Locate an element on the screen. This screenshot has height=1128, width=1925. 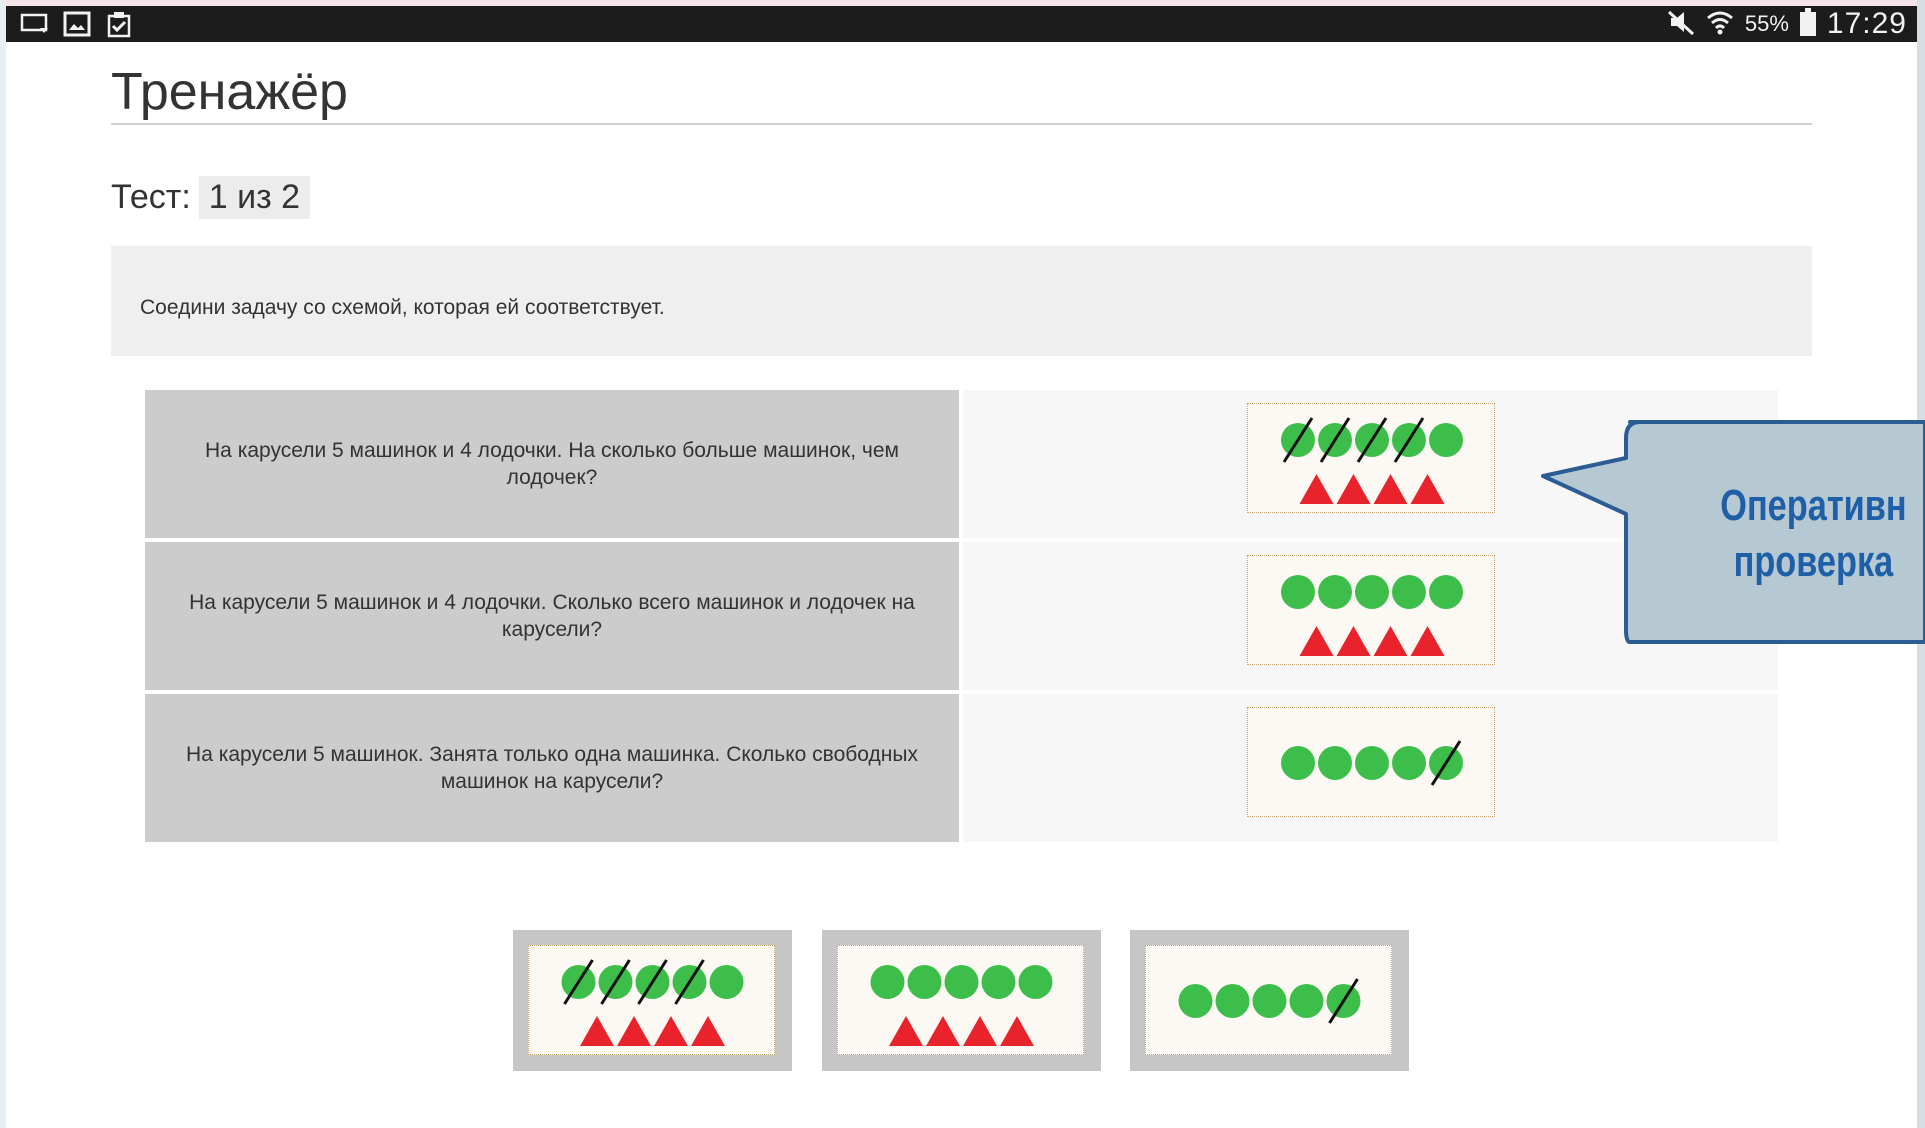
test-counter: 1 из 2 is located at coordinates (254, 197).